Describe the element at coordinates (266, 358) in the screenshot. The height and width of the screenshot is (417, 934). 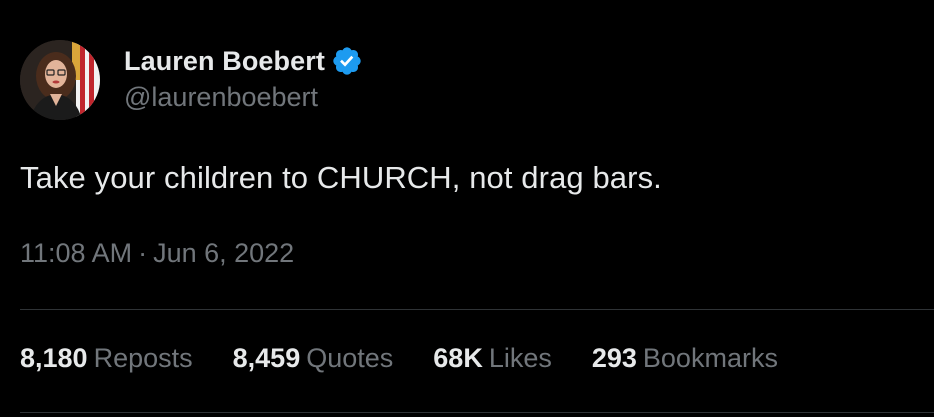
I see `quotes-count: 8,459` at that location.